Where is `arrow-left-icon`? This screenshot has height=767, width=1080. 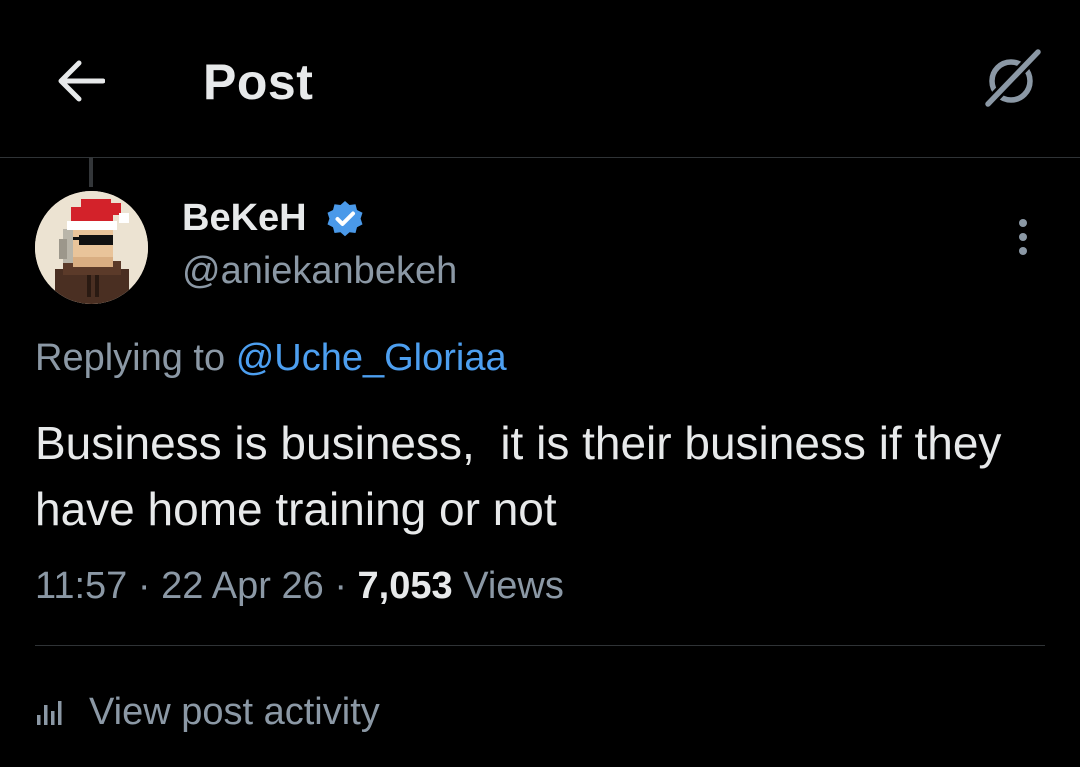
arrow-left-icon is located at coordinates (81, 81).